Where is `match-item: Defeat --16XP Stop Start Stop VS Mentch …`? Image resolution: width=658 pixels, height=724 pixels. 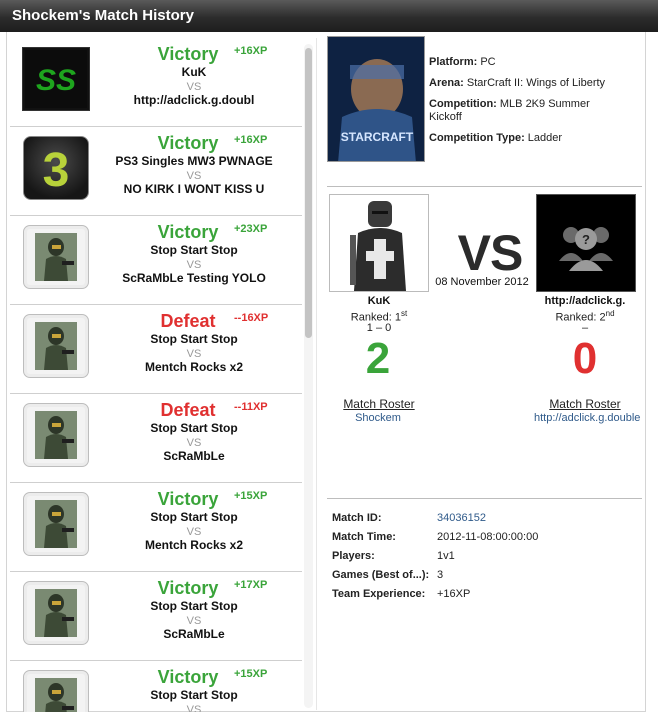
match-item: Defeat --16XP Stop Start Stop VS Mentch … is located at coordinates (156, 349).